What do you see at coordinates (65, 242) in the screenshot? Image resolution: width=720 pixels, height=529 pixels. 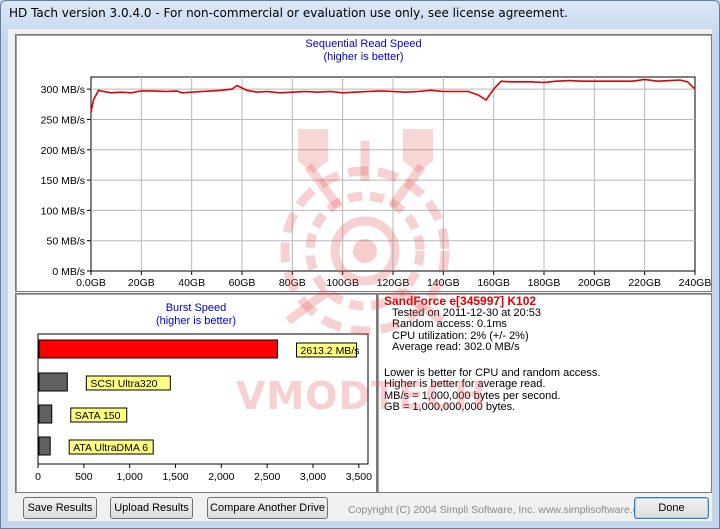 I see `y-tick-label: 50 MB/s` at bounding box center [65, 242].